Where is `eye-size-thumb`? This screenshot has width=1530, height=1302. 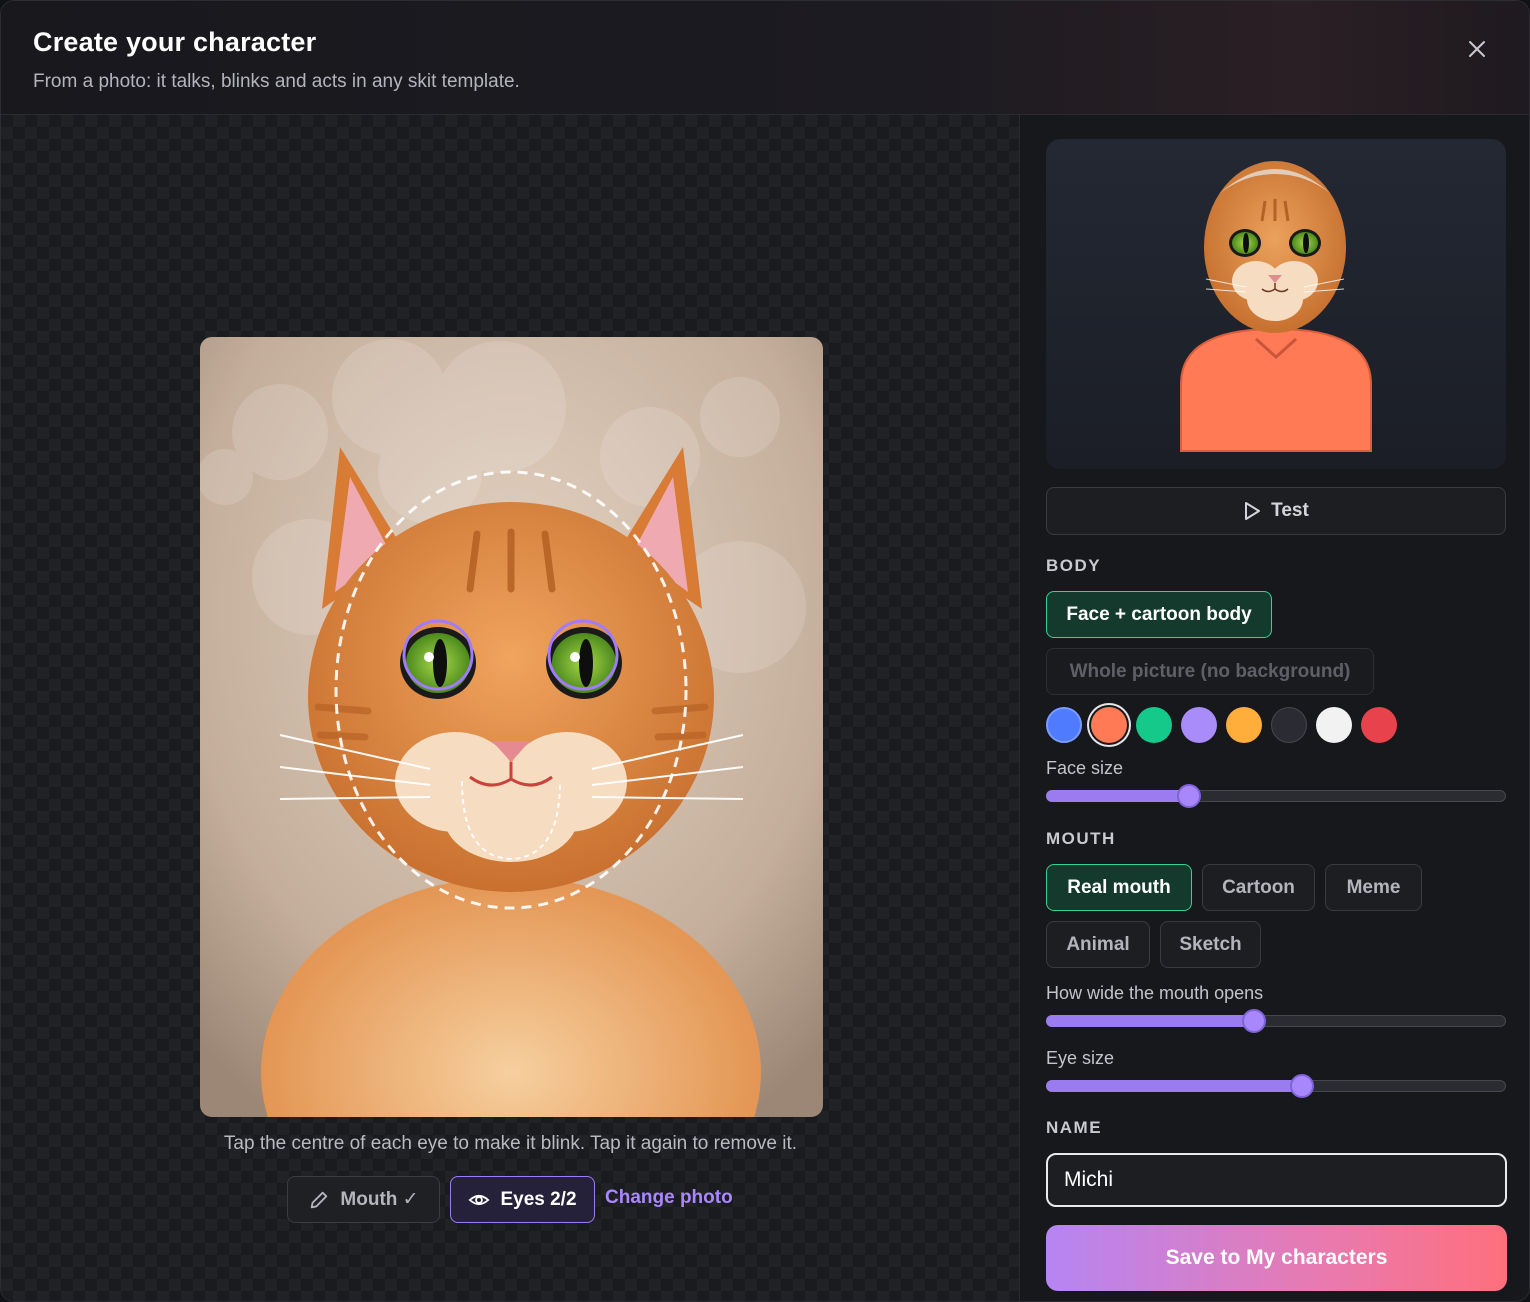 eye-size-thumb is located at coordinates (1302, 1086).